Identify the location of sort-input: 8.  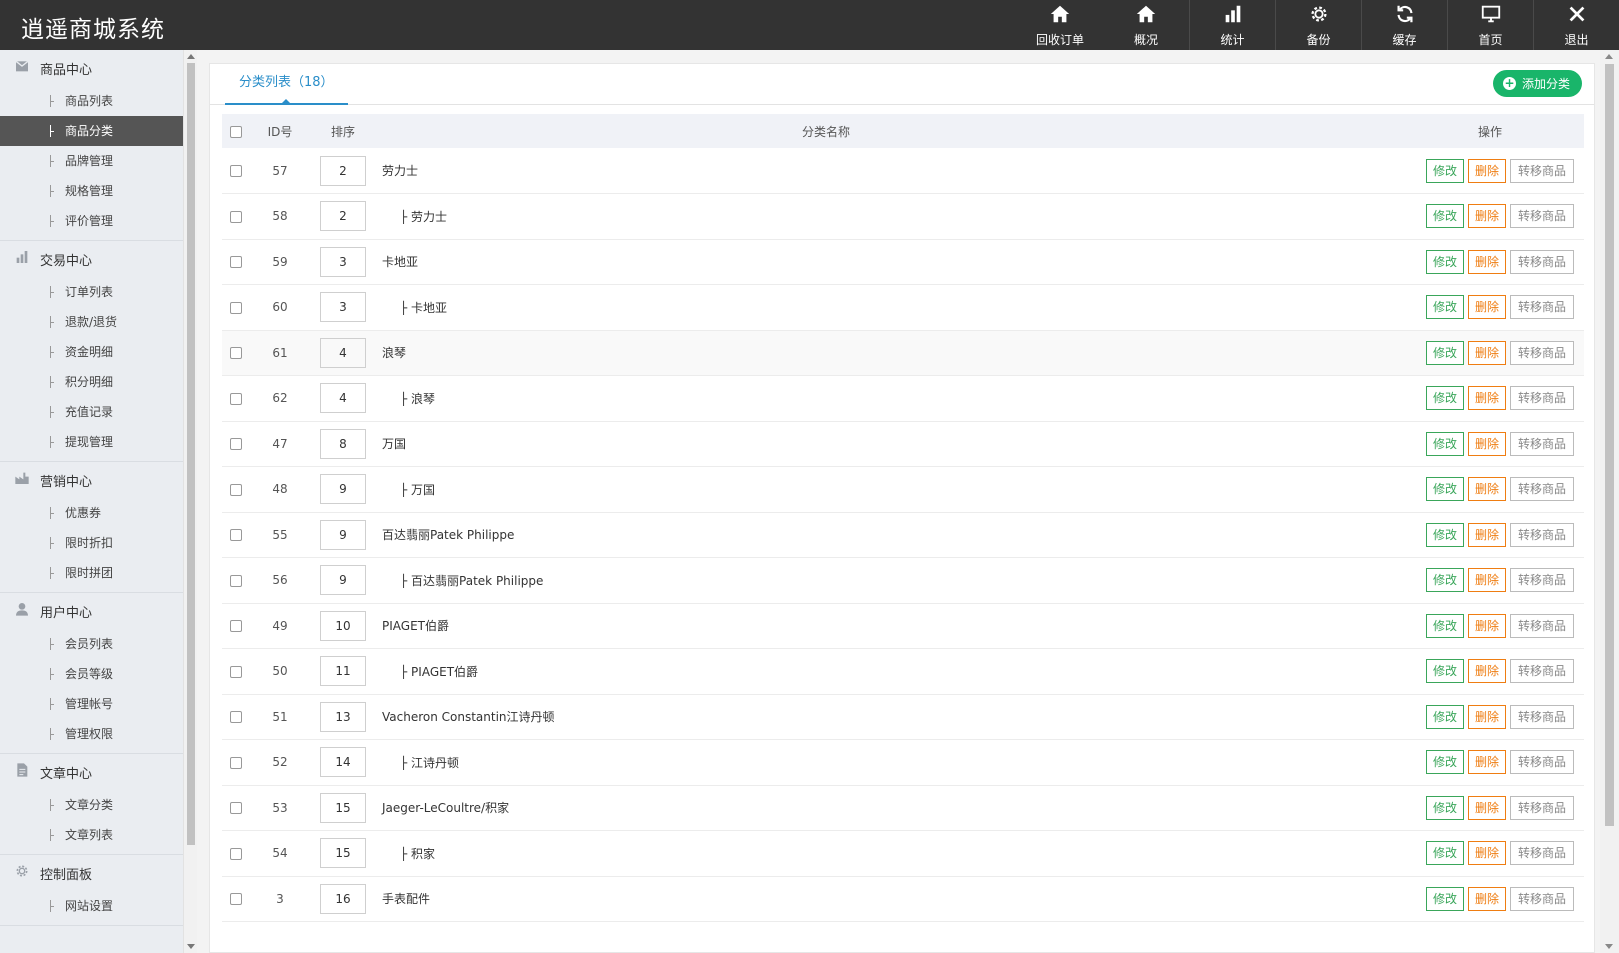
(343, 443).